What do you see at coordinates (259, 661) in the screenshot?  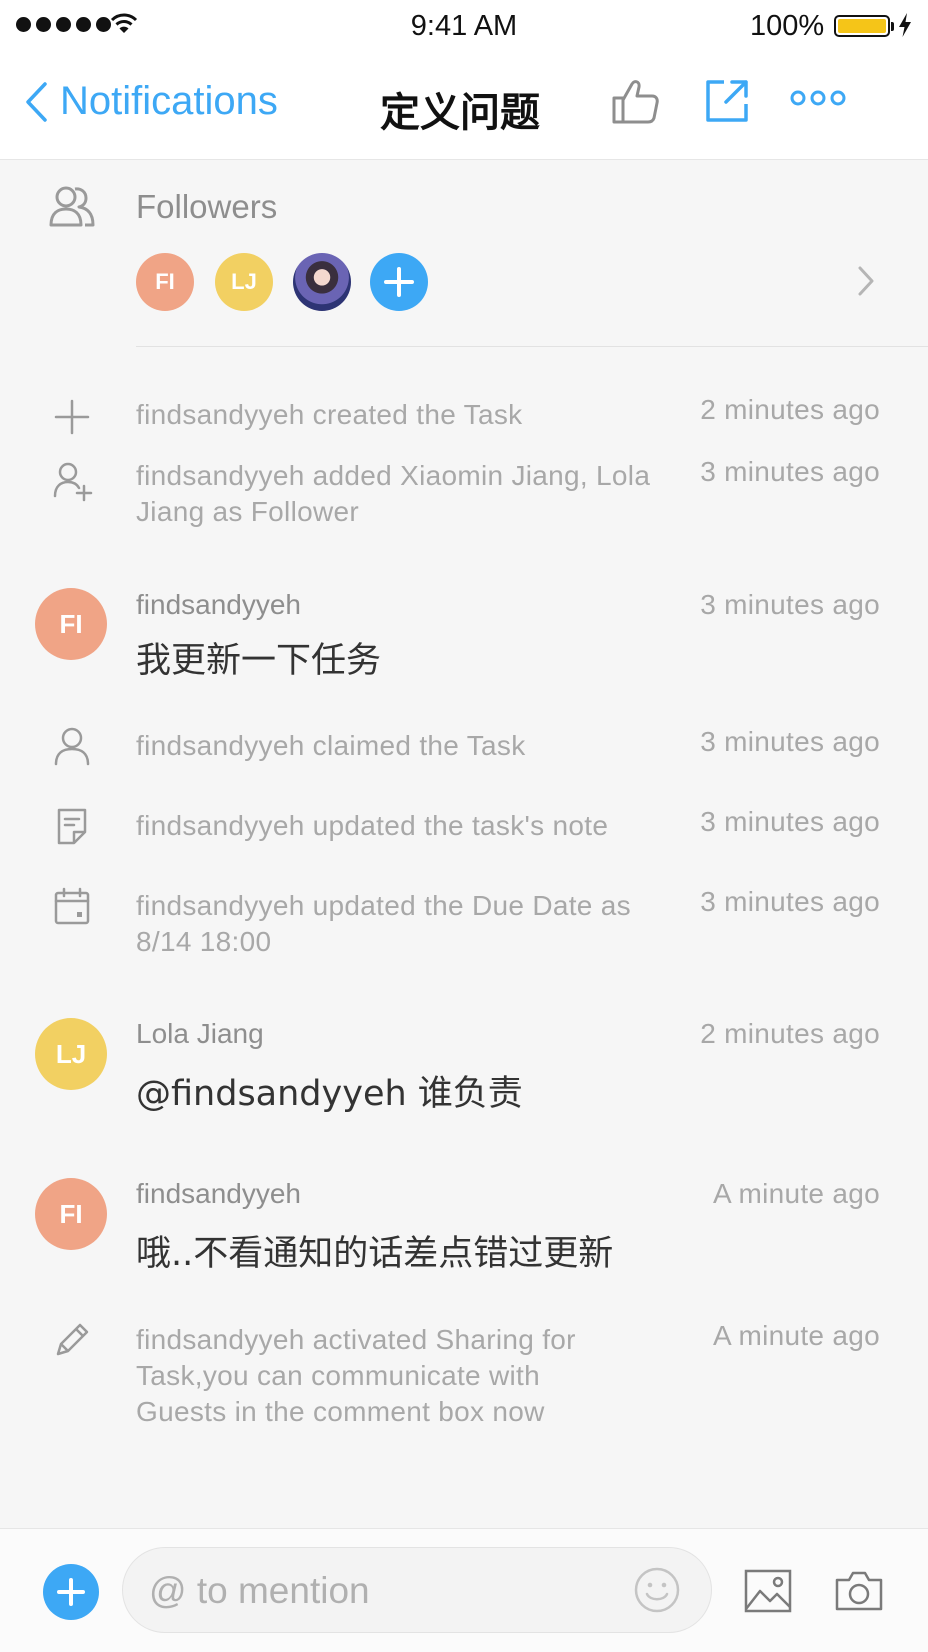 I see `comment-body: 我更新一下任务` at bounding box center [259, 661].